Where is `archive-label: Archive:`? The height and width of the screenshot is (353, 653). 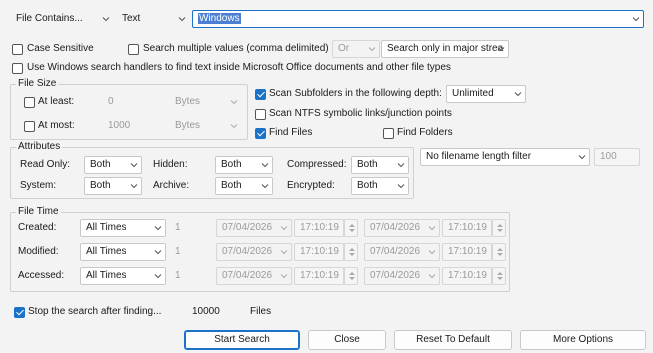 archive-label: Archive: is located at coordinates (171, 185).